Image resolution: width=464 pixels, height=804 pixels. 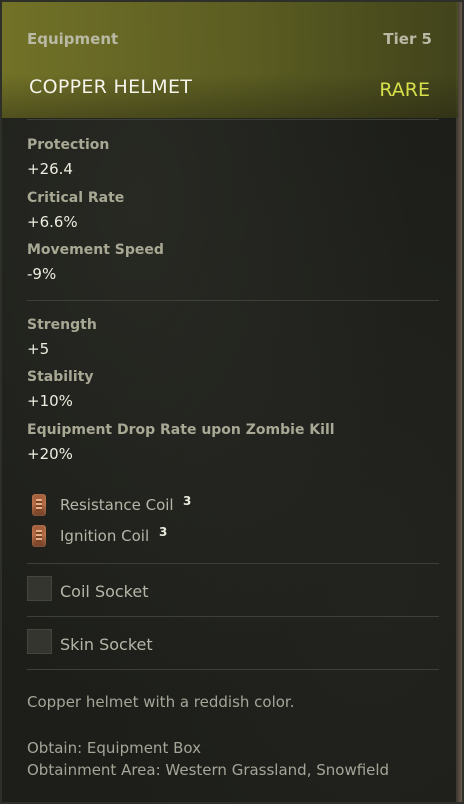 I want to click on item-name: COPPER HELMET, so click(x=111, y=87).